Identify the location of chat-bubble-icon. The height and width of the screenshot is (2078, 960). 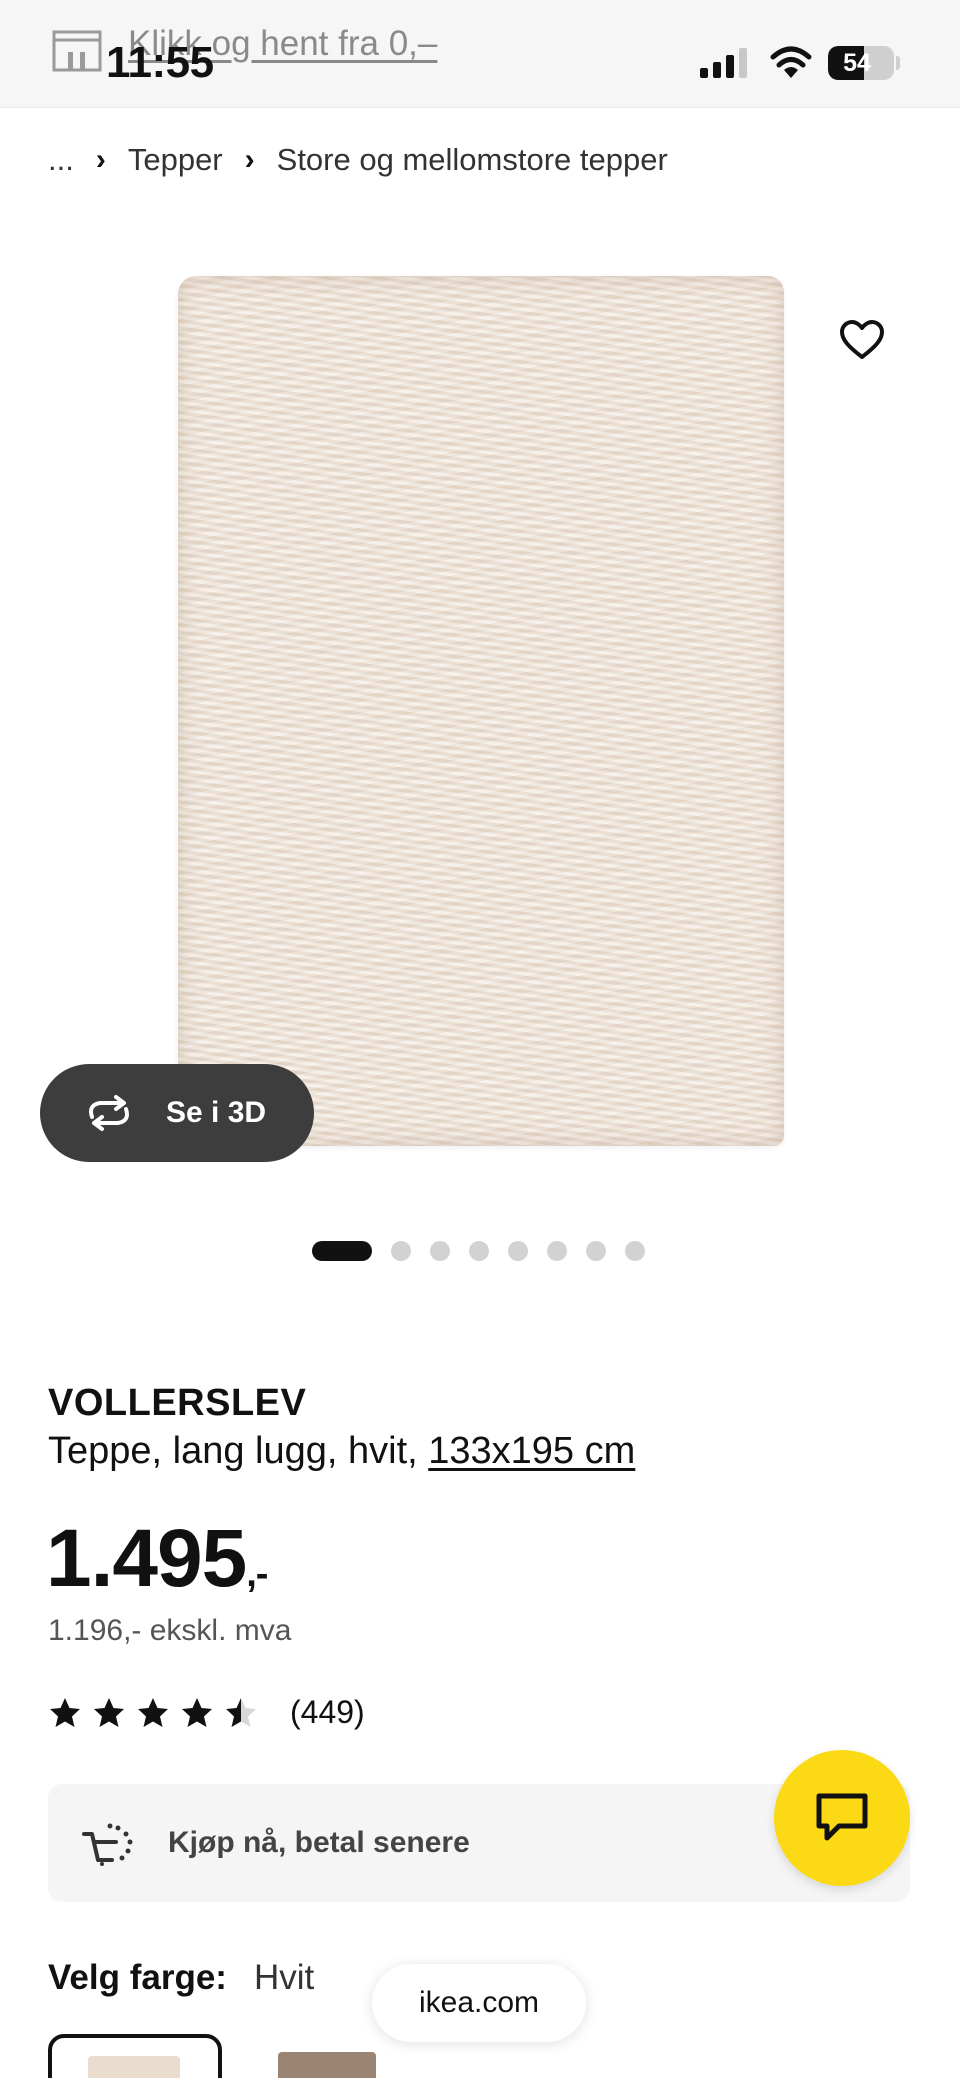
(842, 1817).